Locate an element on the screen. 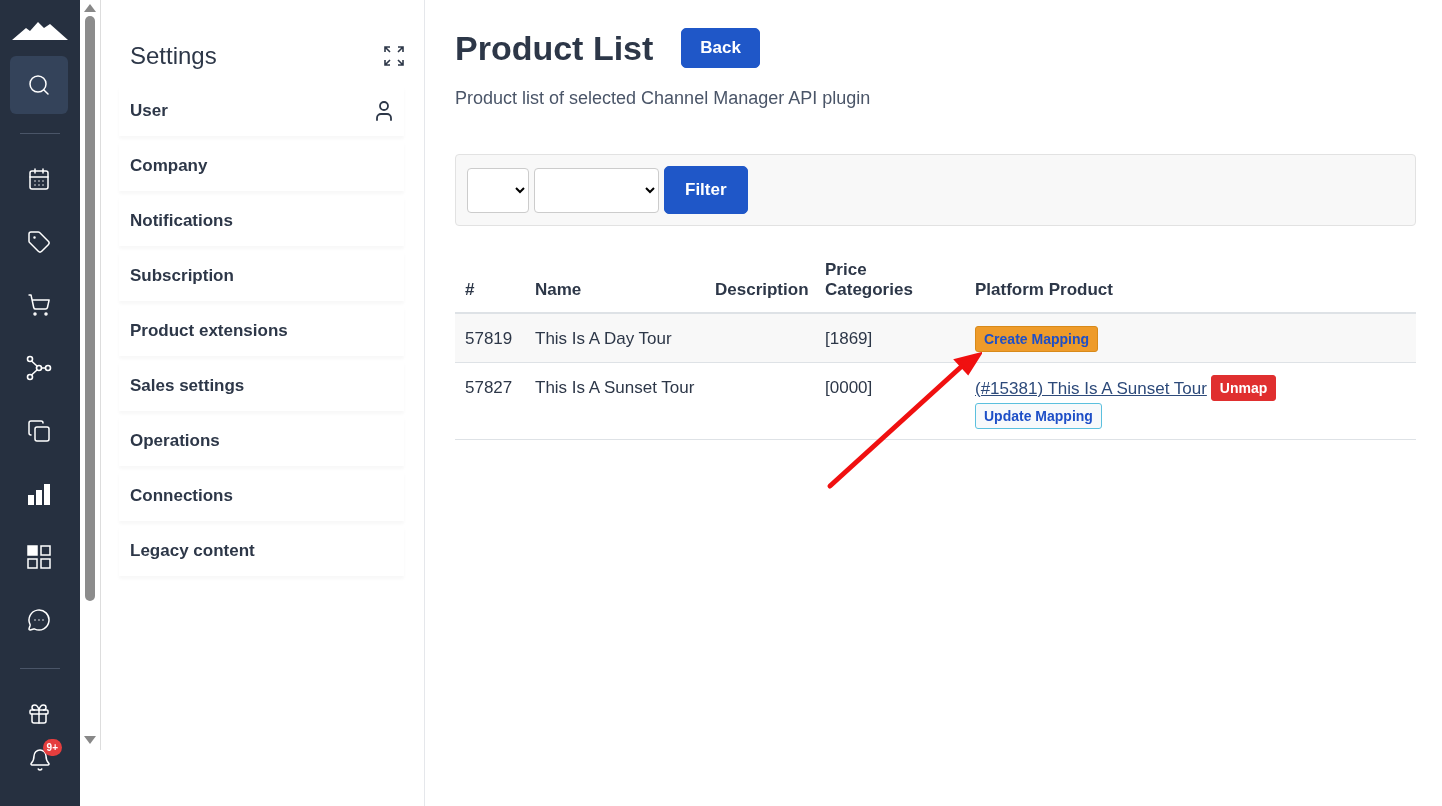  table-cell: [1869] is located at coordinates (849, 338).